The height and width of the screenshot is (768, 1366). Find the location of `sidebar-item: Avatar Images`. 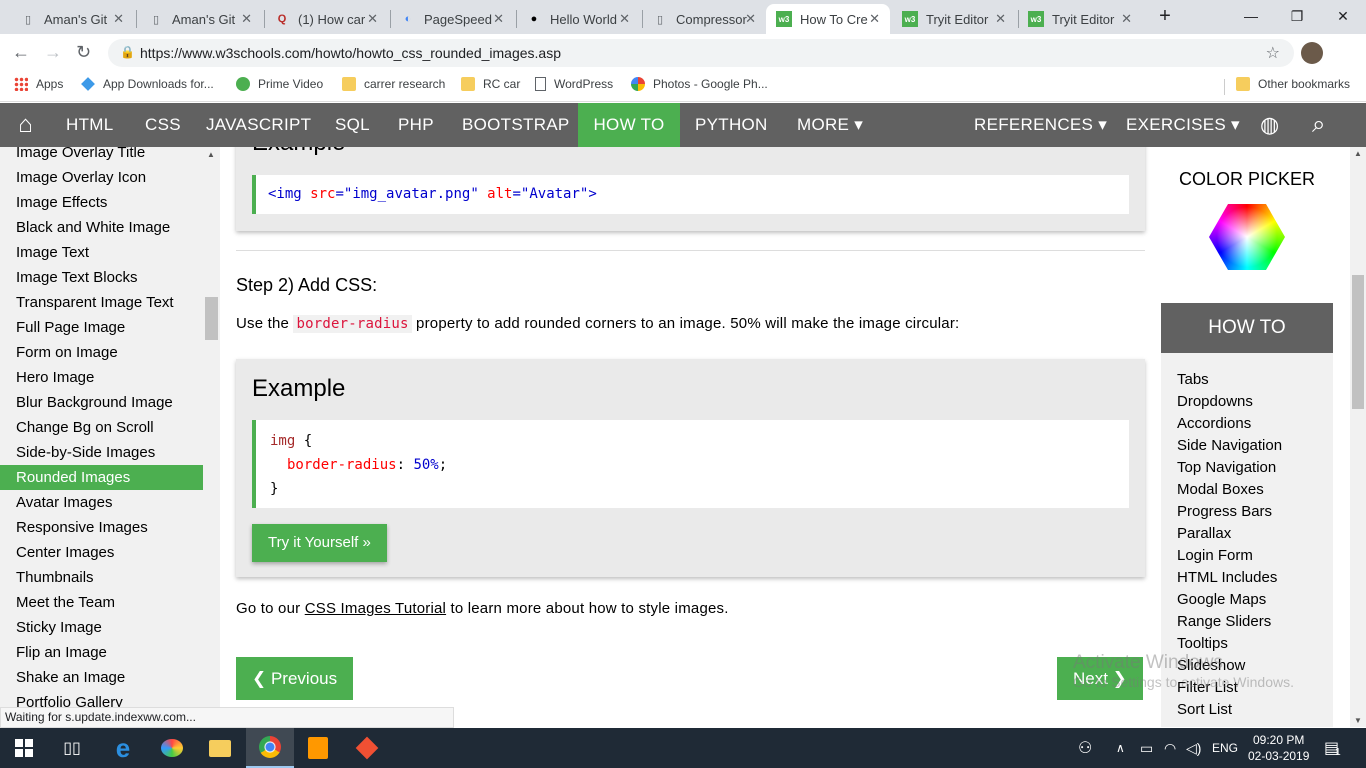

sidebar-item: Avatar Images is located at coordinates (102, 502).